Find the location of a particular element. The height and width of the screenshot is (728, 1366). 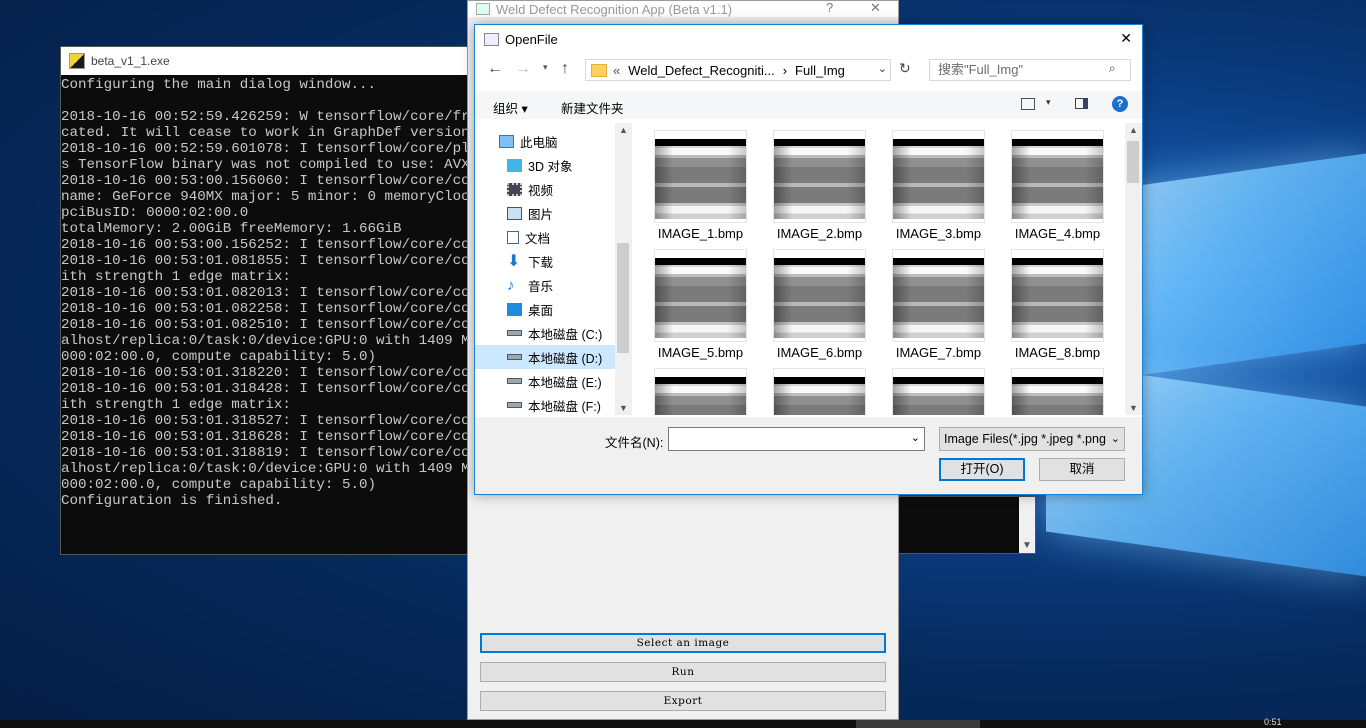

console-scrollbar: ▼ is located at coordinates (1027, 525).